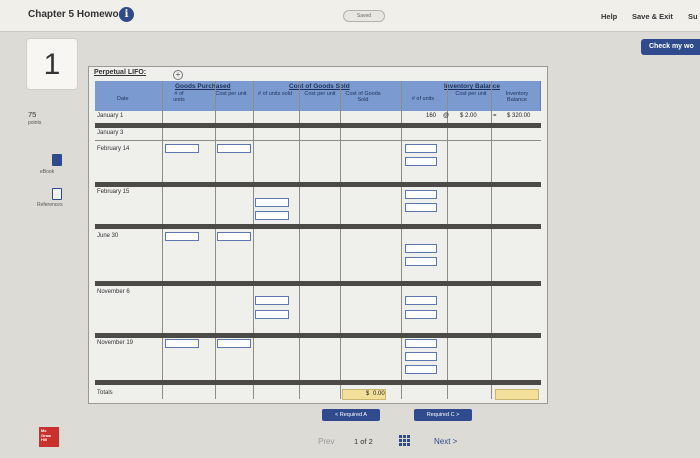 This screenshot has height=458, width=700. I want to click on worksheet-title: Perpetual LIFO:, so click(120, 72).